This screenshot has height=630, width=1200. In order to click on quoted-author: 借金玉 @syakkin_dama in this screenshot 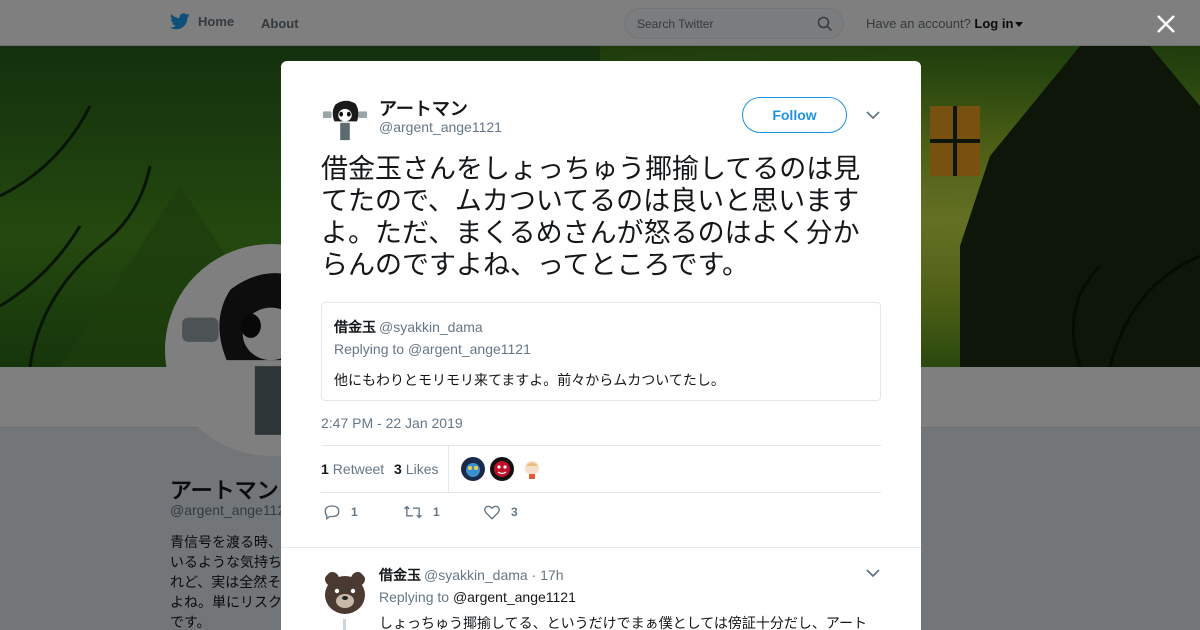, I will do `click(408, 327)`.